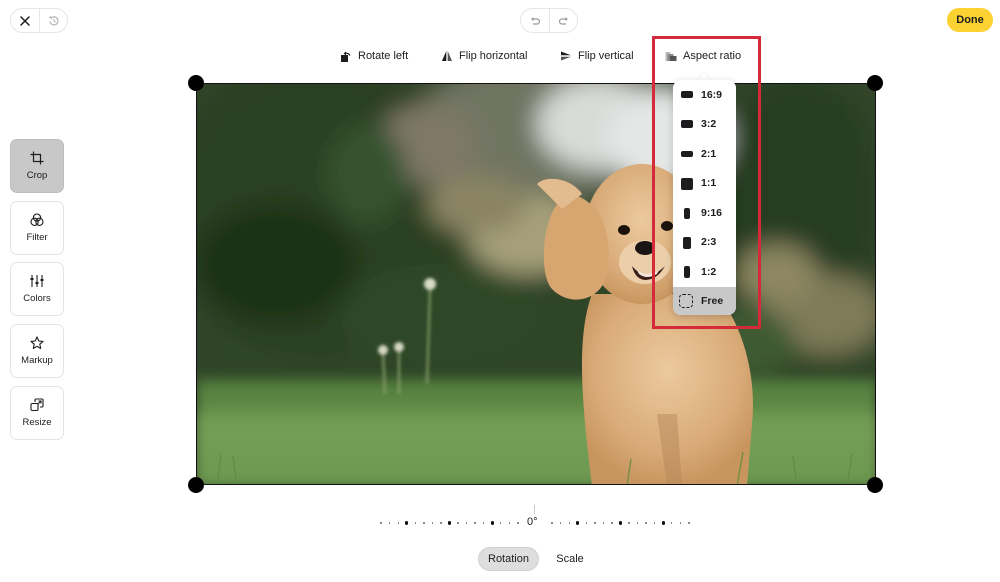 The height and width of the screenshot is (582, 1000). What do you see at coordinates (687, 272) in the screenshot?
I see `portrait-1-2-icon` at bounding box center [687, 272].